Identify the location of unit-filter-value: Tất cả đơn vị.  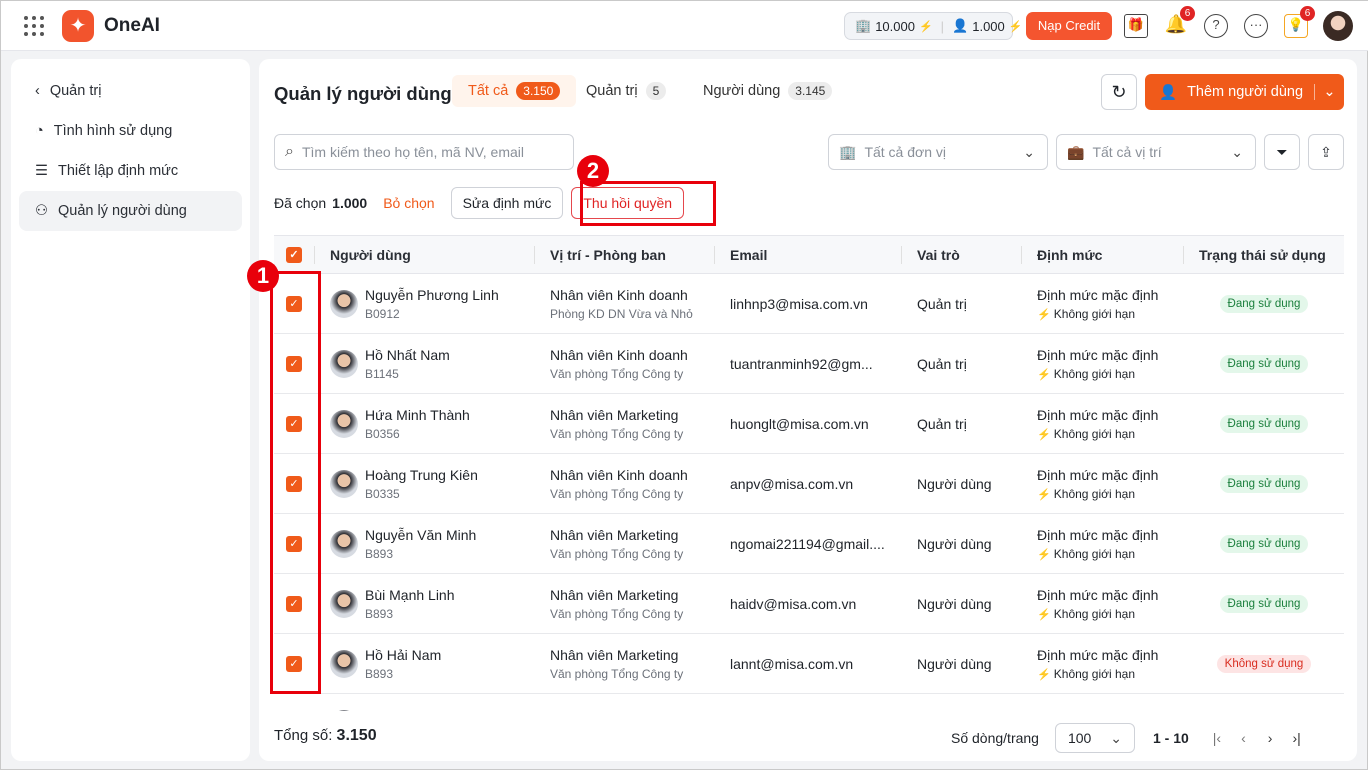
(905, 152).